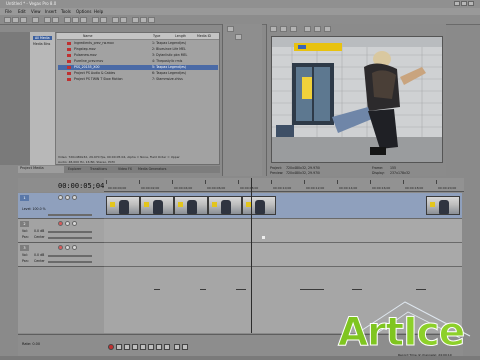 The height and width of the screenshot is (360, 480). What do you see at coordinates (70, 215) in the screenshot?
I see `level-slider` at bounding box center [70, 215].